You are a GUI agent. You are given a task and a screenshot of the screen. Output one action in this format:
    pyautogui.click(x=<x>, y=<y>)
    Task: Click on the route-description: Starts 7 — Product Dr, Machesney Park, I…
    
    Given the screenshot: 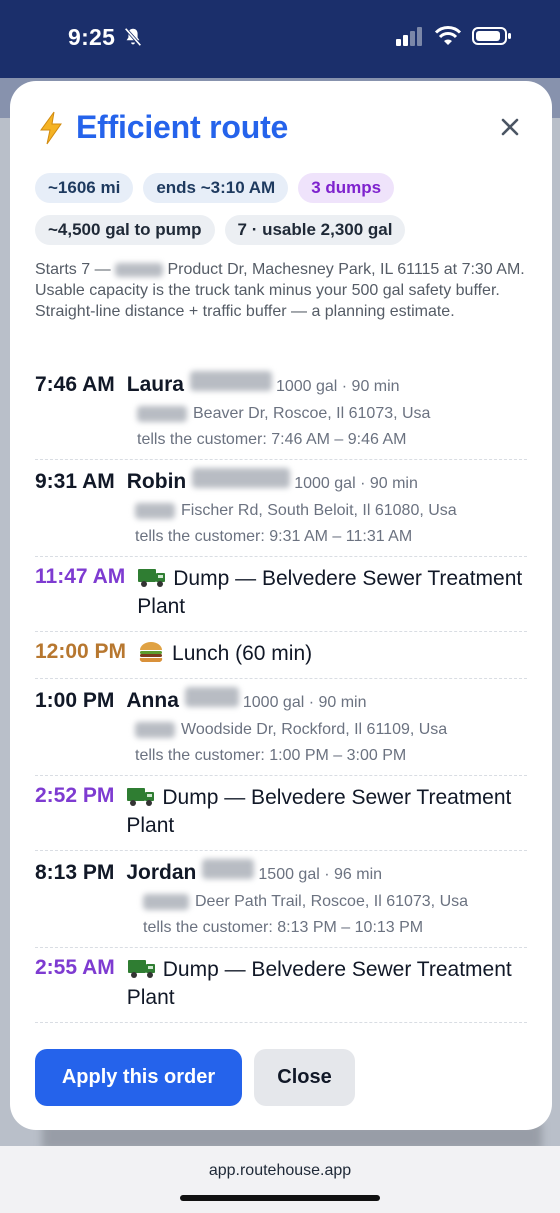 What is the action you would take?
    pyautogui.click(x=280, y=290)
    